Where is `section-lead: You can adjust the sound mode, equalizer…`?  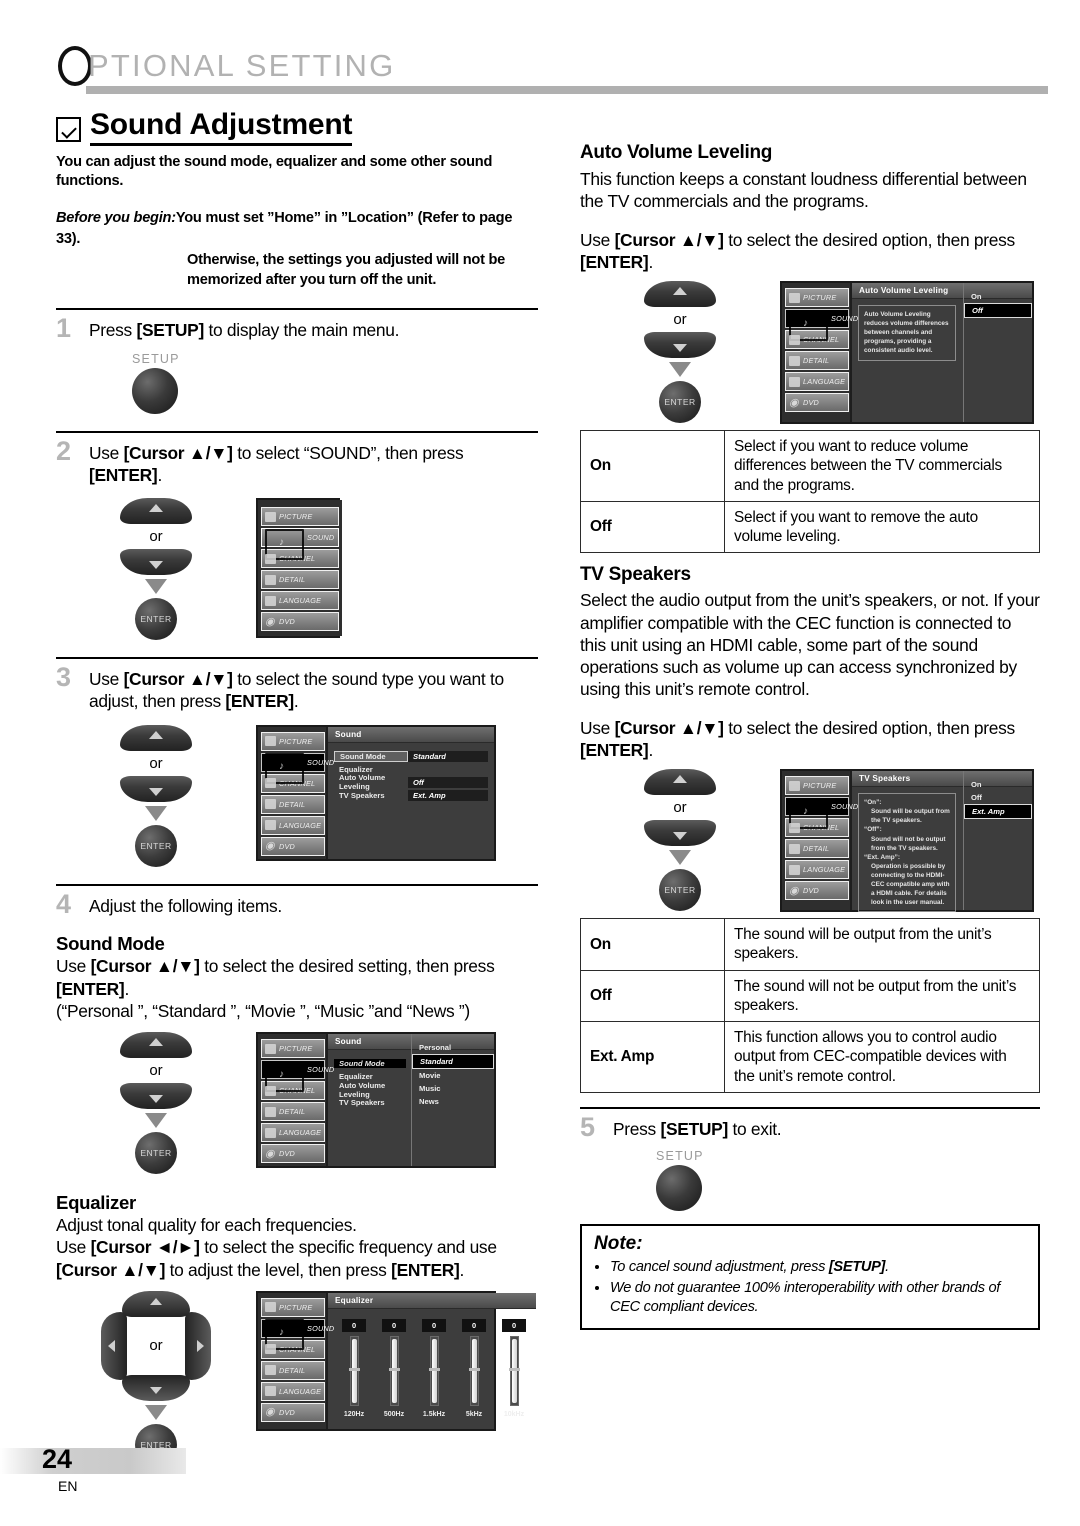
section-lead: You can adjust the sound mode, equalizer… is located at coordinates (274, 171).